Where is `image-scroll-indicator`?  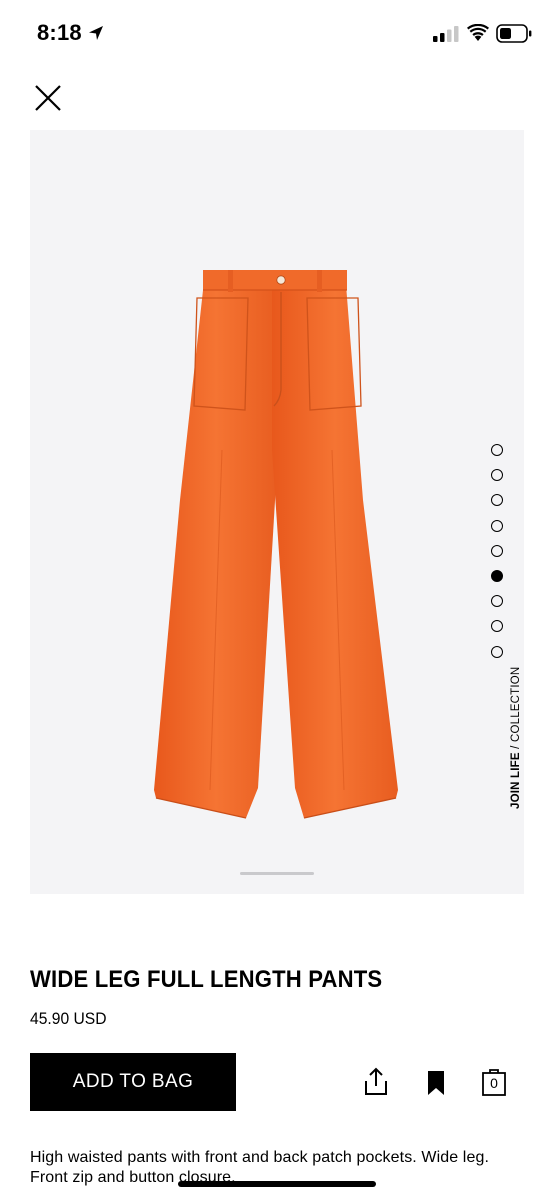 image-scroll-indicator is located at coordinates (277, 873).